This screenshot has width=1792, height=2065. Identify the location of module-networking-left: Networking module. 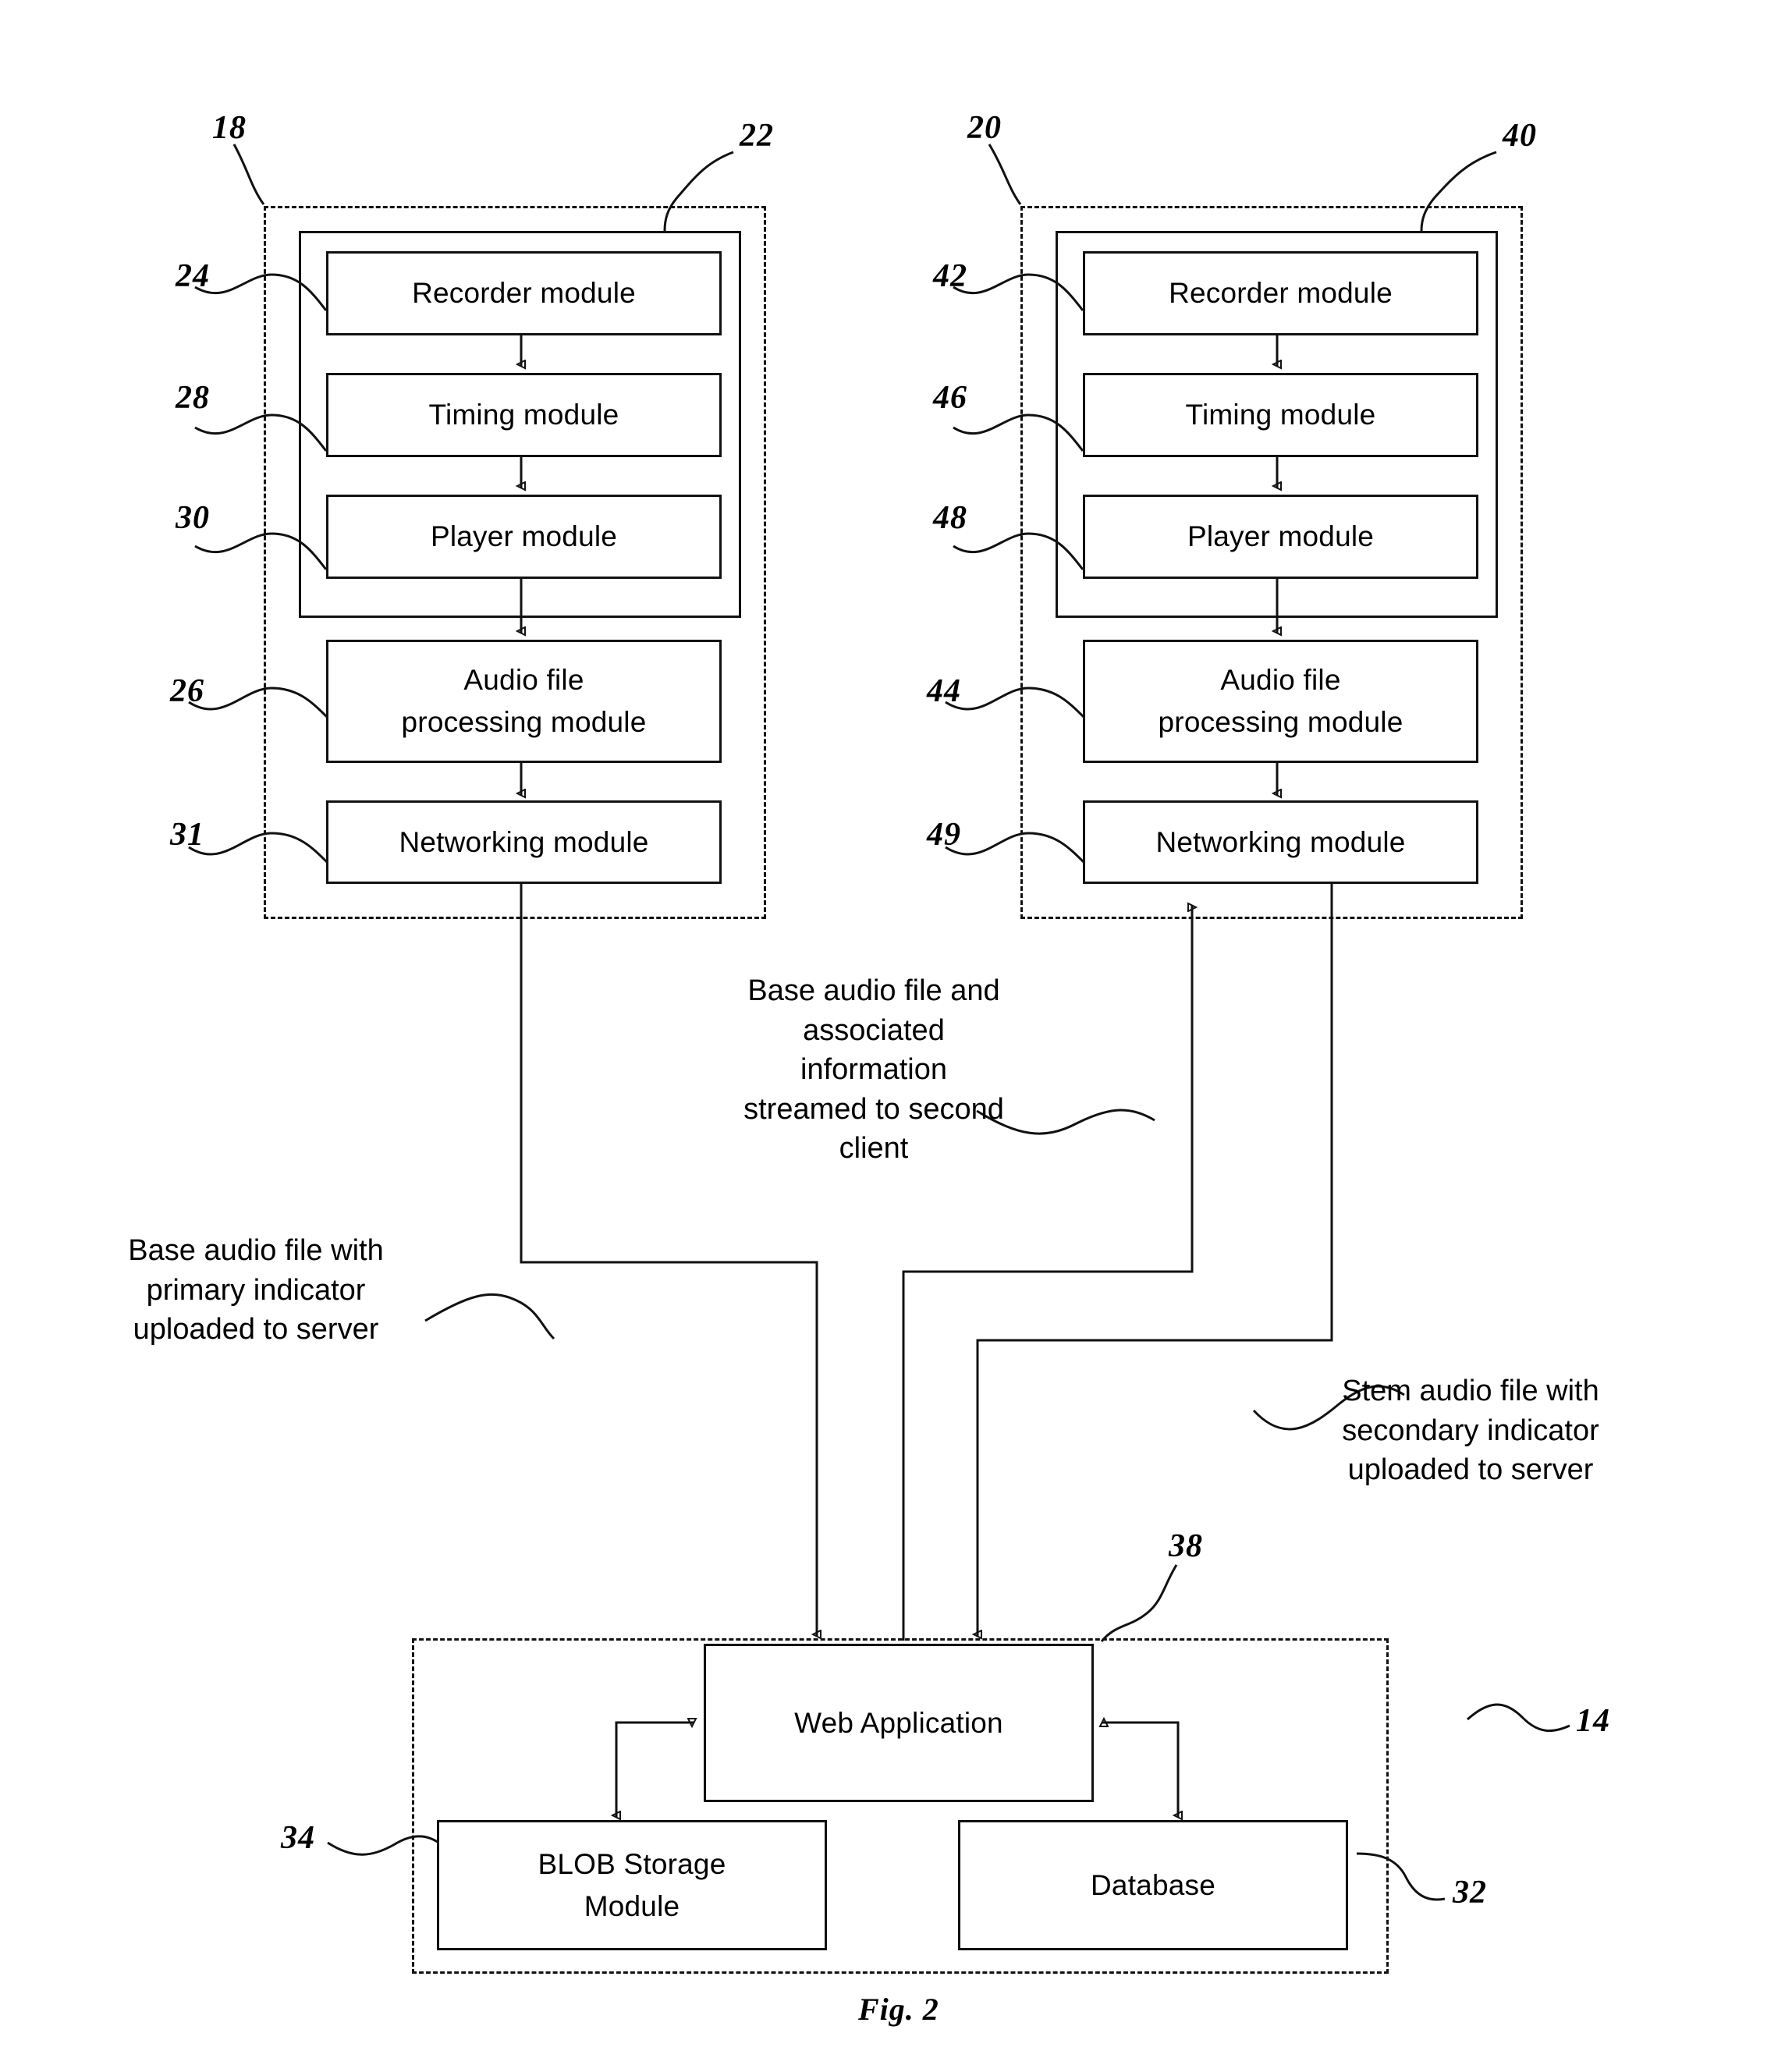
(524, 842).